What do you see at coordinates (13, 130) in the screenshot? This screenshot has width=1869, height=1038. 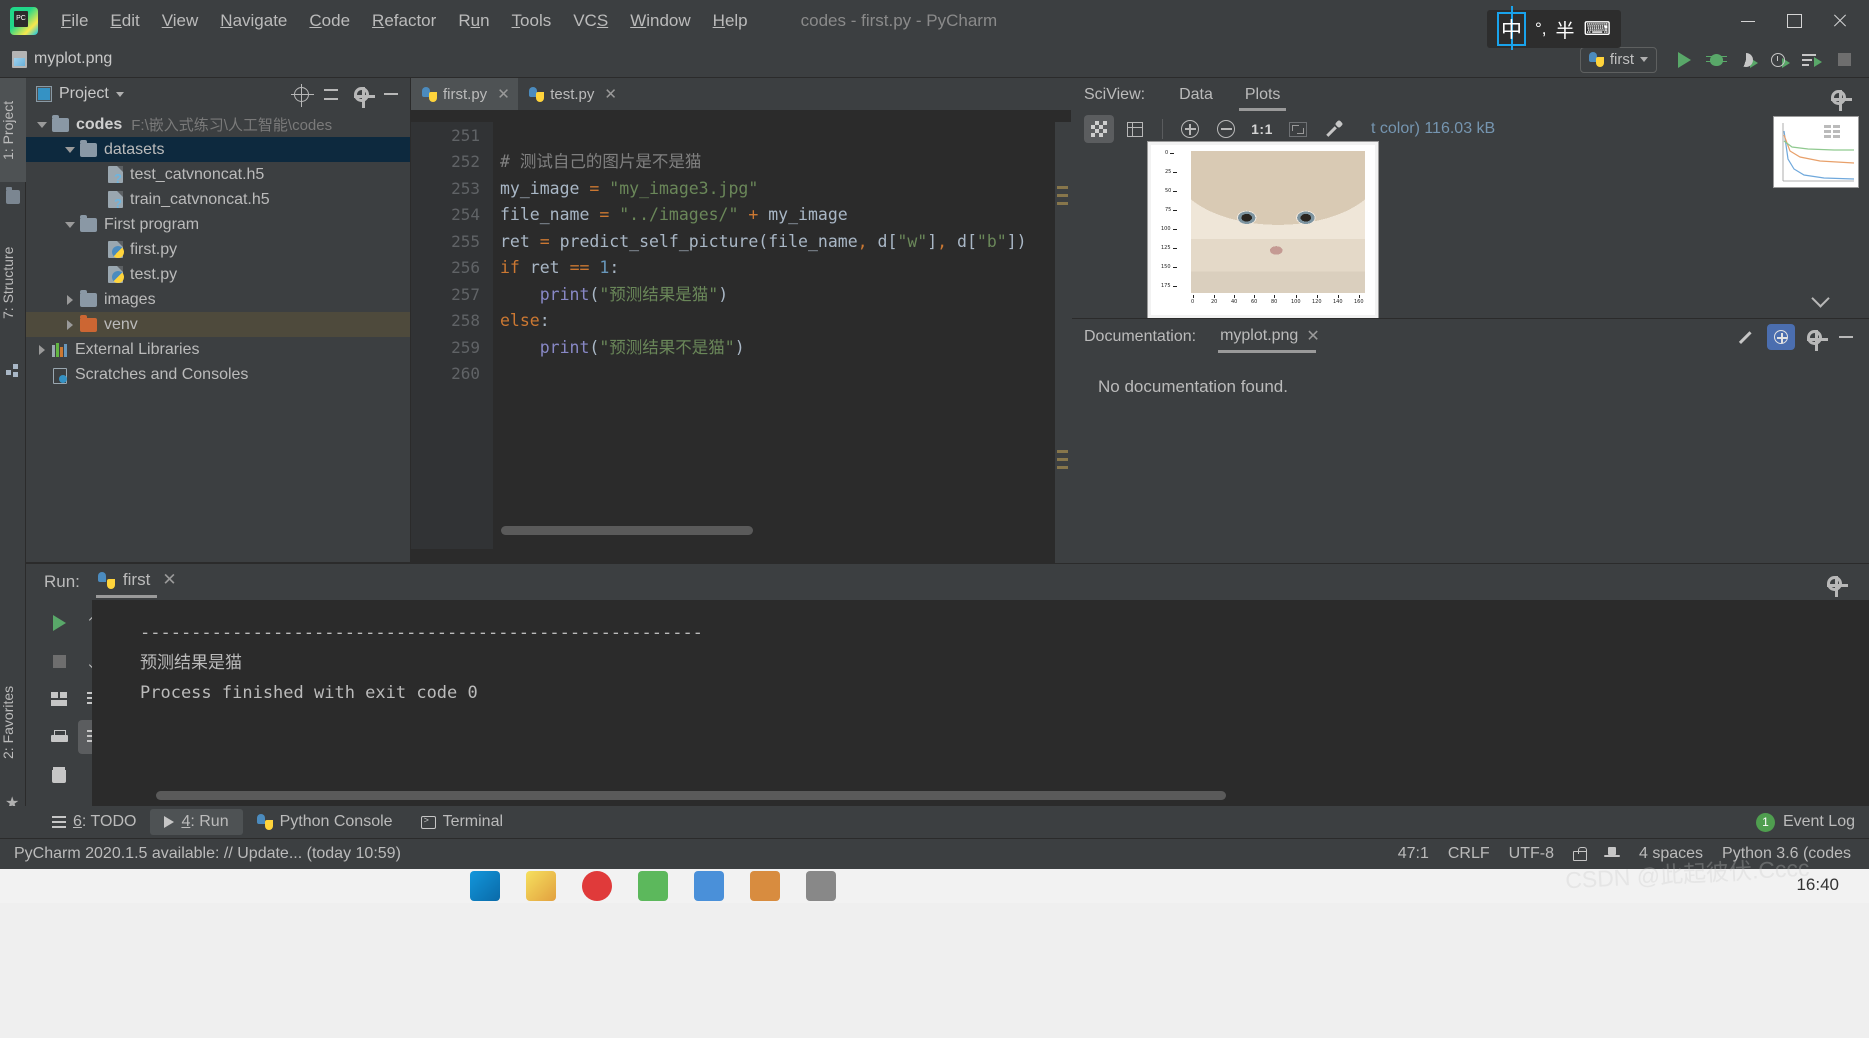 I see `sidebar-item-project: 1: Project` at bounding box center [13, 130].